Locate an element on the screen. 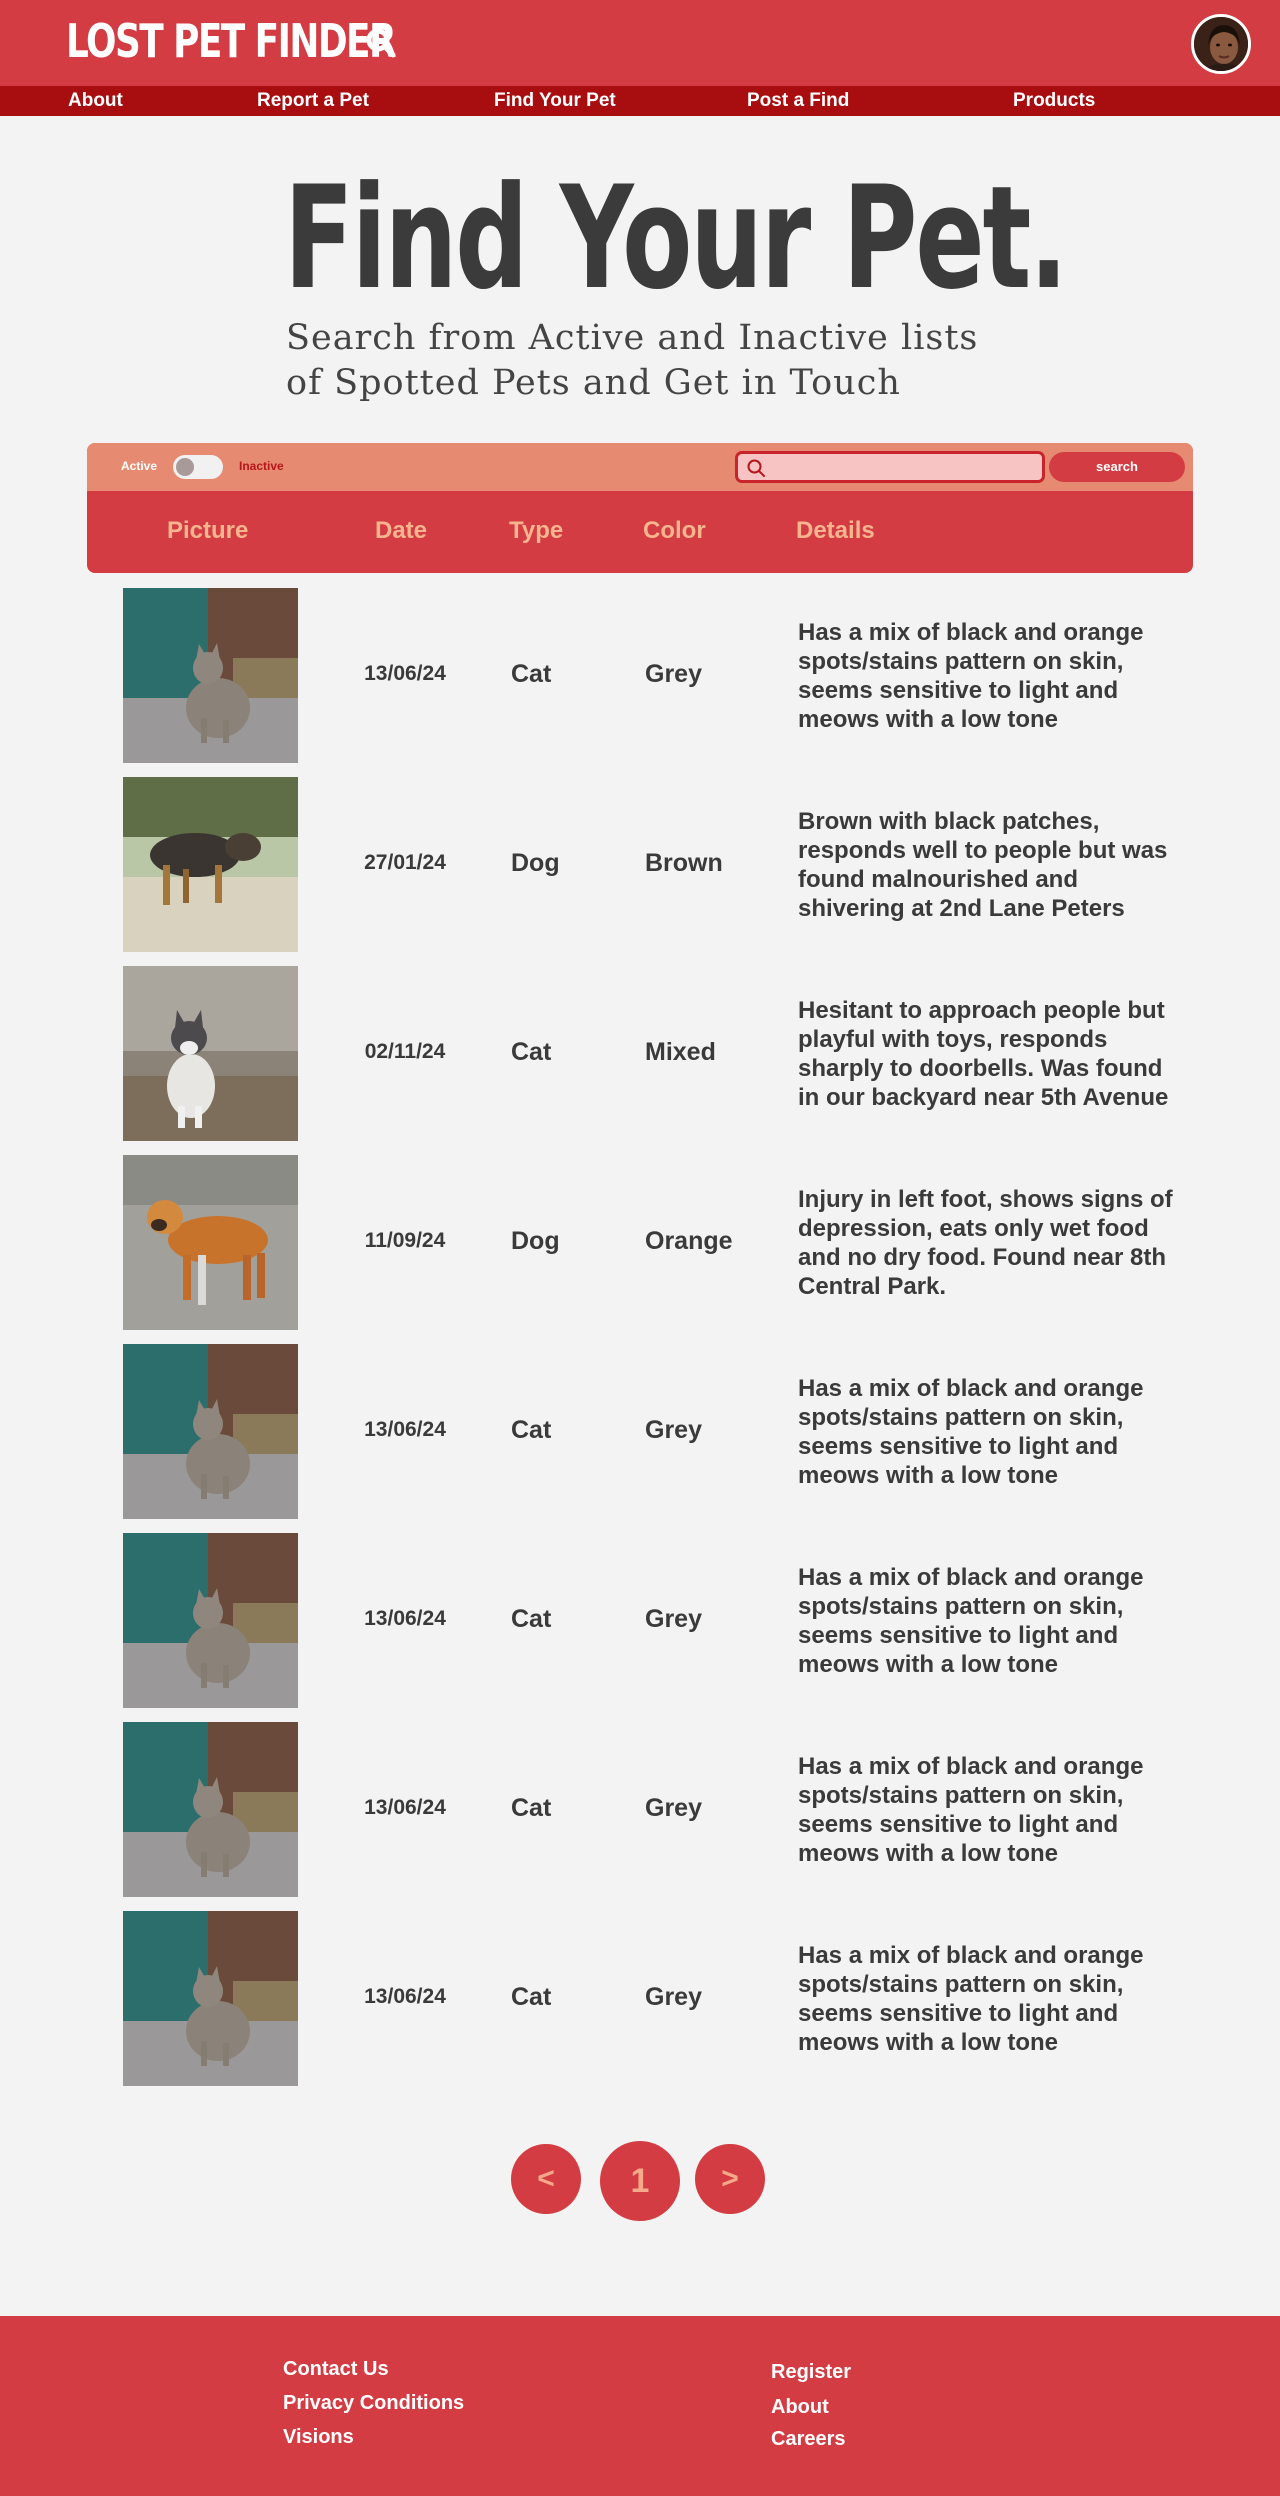 The width and height of the screenshot is (1280, 2496). column-header-color: Color is located at coordinates (674, 530).